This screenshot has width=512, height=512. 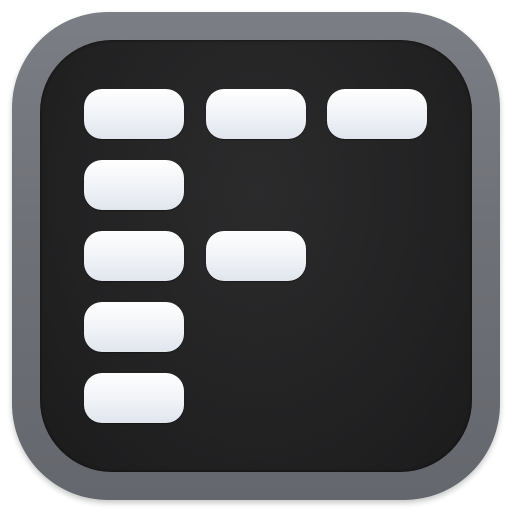 I want to click on tile-row3-col1, so click(x=134, y=256).